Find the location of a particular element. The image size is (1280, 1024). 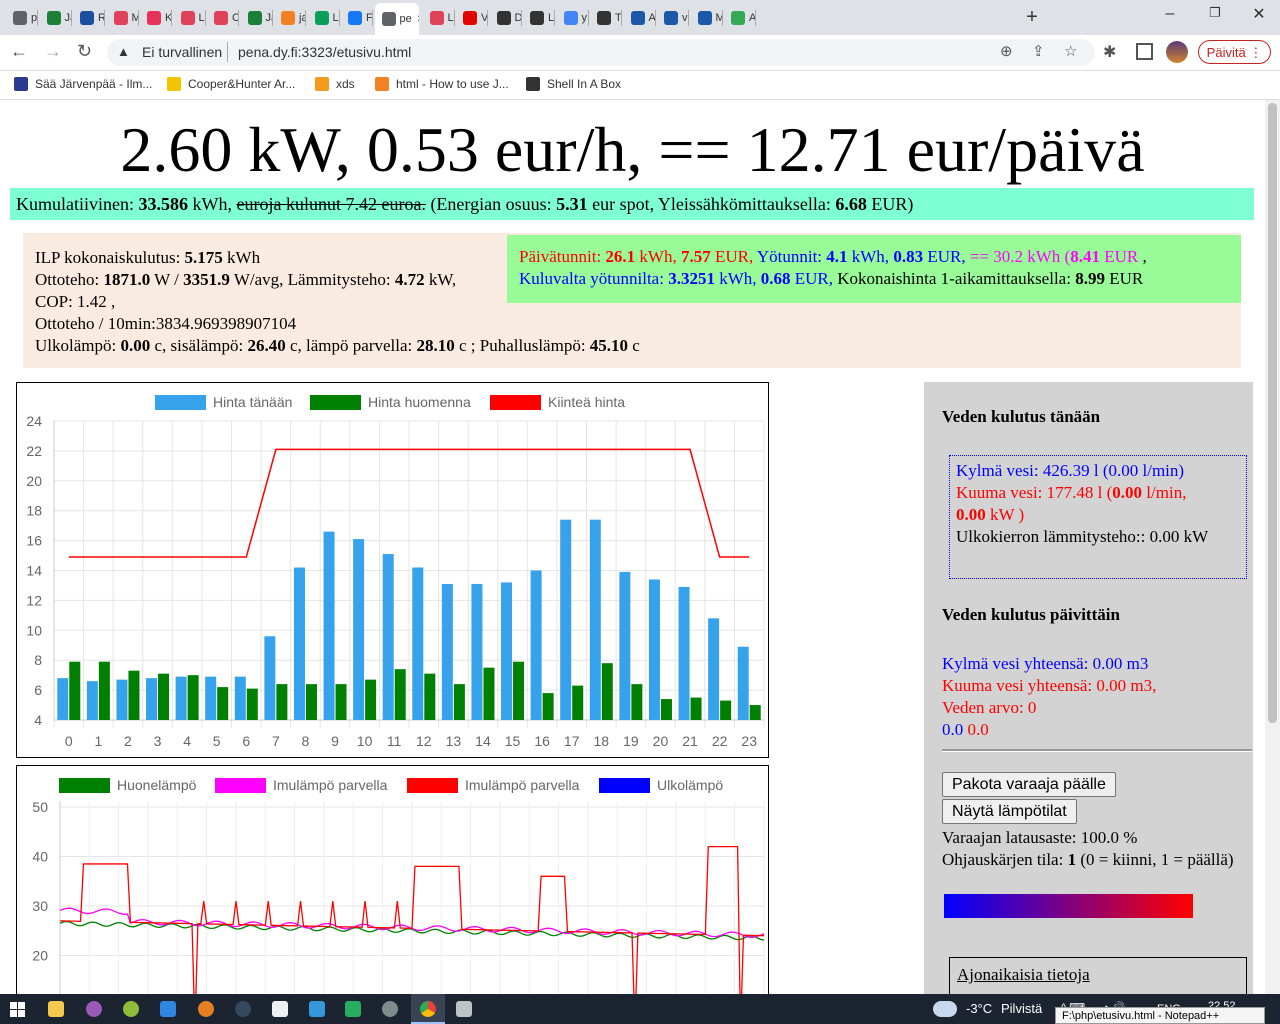

y-tick-label: 40 is located at coordinates (40, 857).